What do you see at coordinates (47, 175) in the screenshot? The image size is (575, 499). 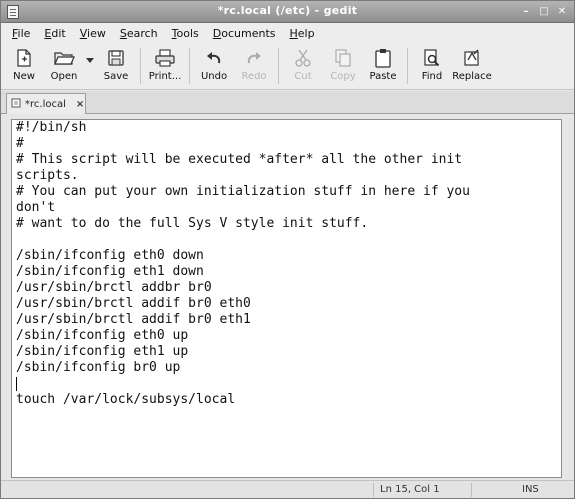 I see `editor-line: scripts.` at bounding box center [47, 175].